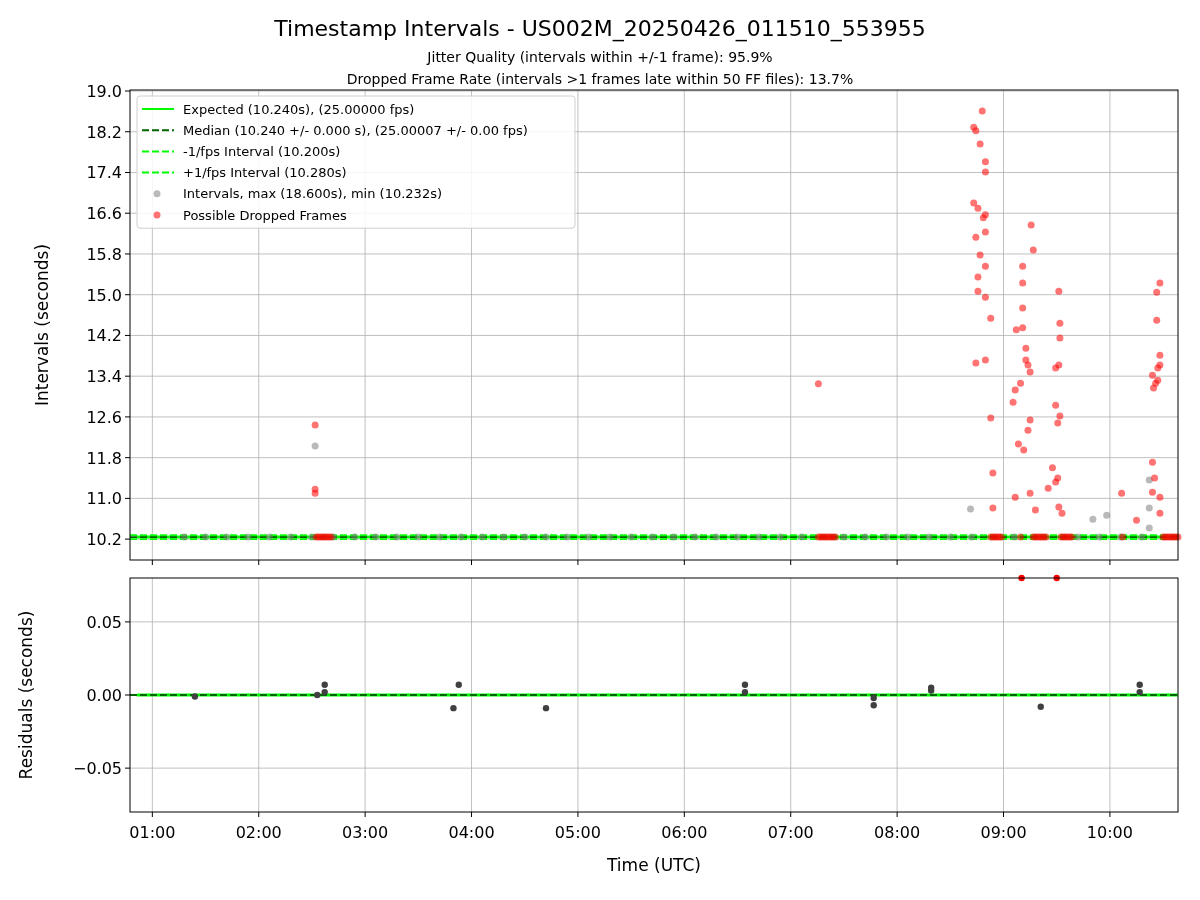 The image size is (1200, 900). Describe the element at coordinates (299, 109) in the screenshot. I see `legend-label: Expected (10.240s), (25.00000 fps)` at that location.